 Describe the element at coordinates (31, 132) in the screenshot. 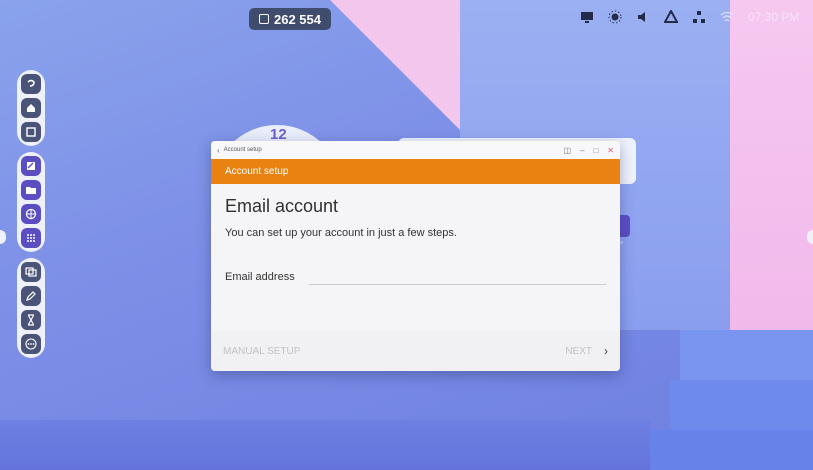

I see `window-icon` at that location.